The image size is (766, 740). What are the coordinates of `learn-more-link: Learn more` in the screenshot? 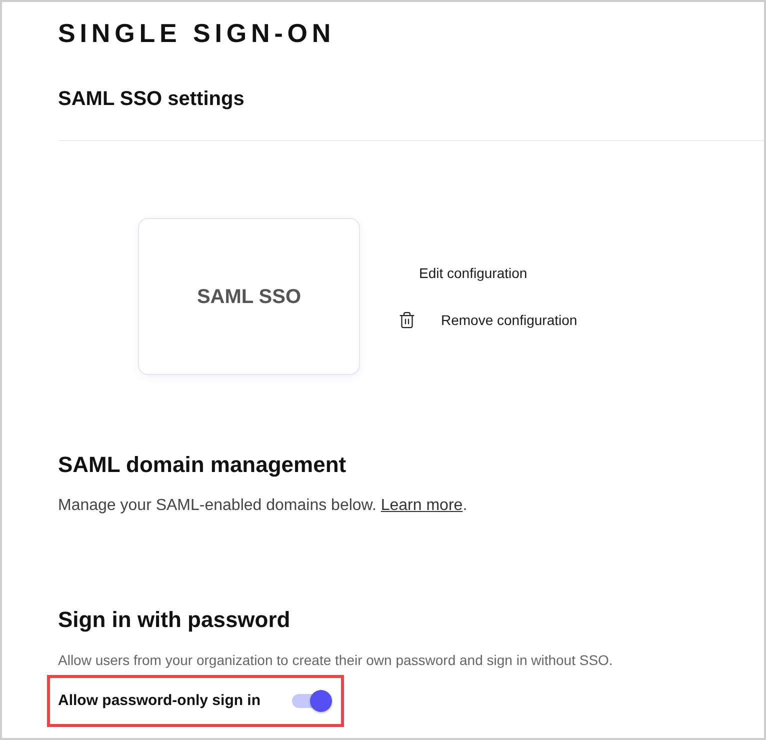 It's located at (421, 505).